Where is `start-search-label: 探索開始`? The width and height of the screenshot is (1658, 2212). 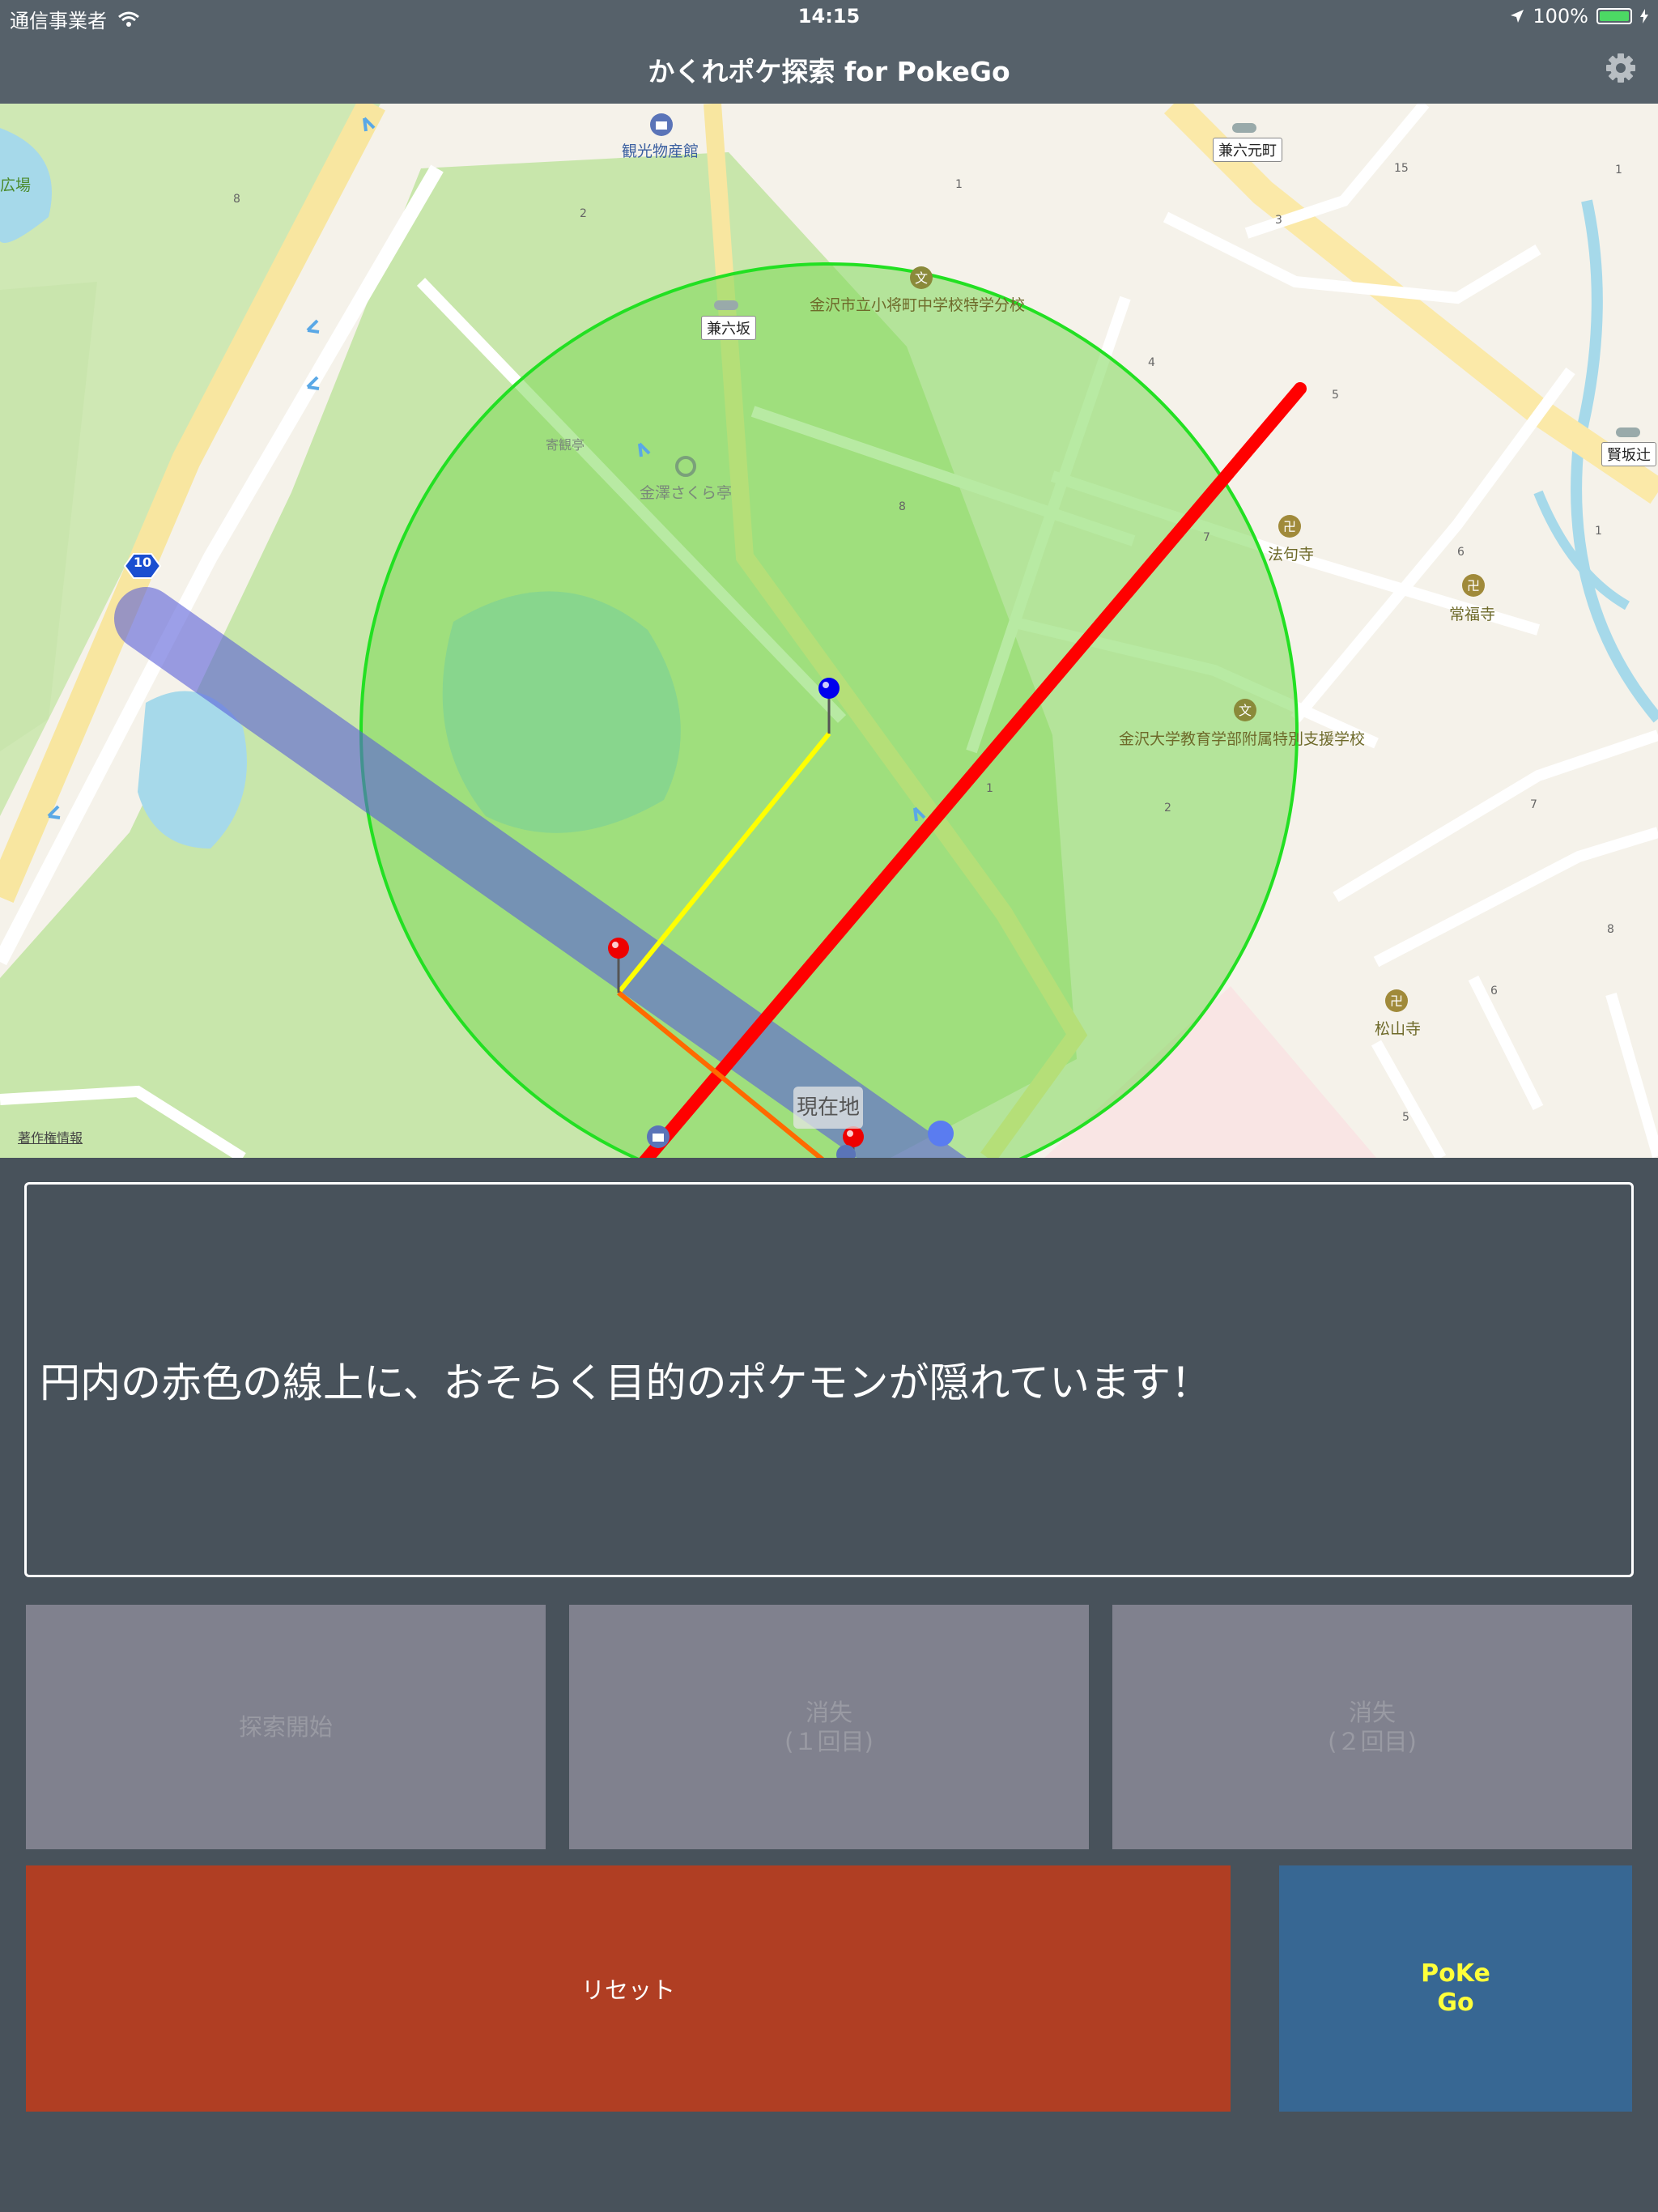 start-search-label: 探索開始 is located at coordinates (285, 1727).